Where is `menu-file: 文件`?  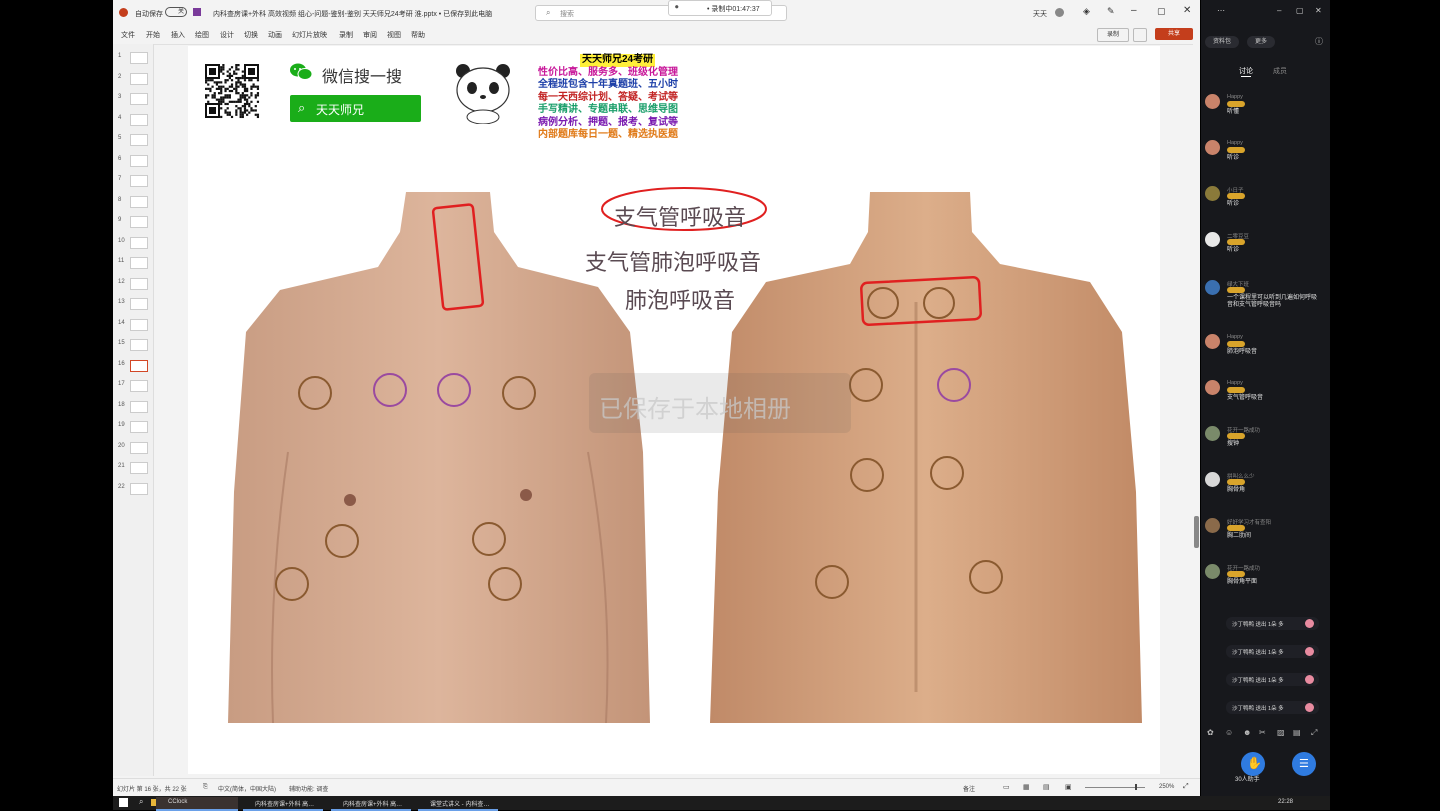
menu-file: 文件 is located at coordinates (128, 35).